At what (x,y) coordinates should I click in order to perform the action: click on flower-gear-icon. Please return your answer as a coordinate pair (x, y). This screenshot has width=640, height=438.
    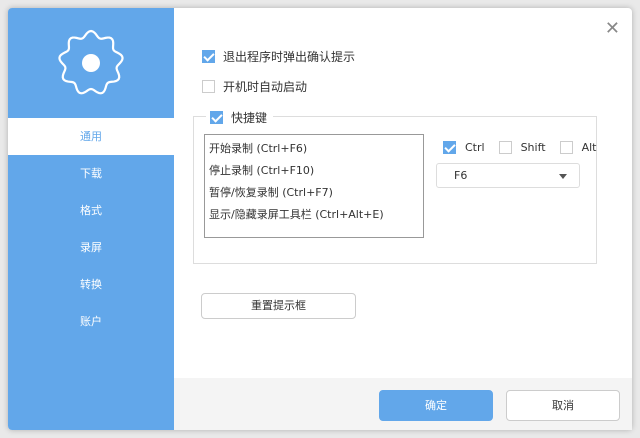
    Looking at the image, I should click on (91, 62).